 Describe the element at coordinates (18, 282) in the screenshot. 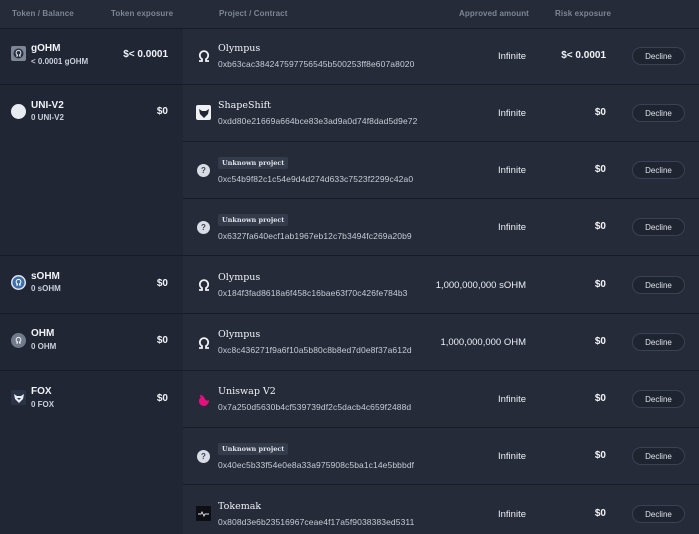

I see `sohm-icon` at that location.